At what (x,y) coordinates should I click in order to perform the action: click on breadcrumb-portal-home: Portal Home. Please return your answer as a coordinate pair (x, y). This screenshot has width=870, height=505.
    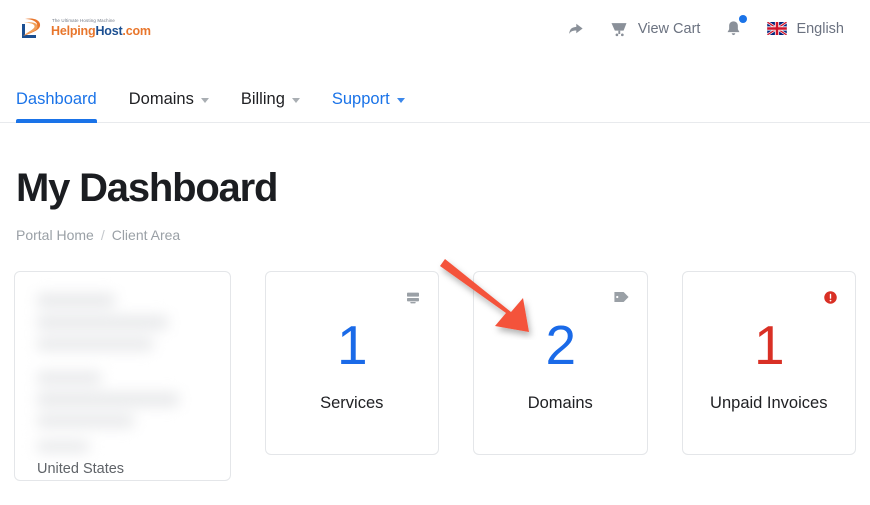
    Looking at the image, I should click on (55, 235).